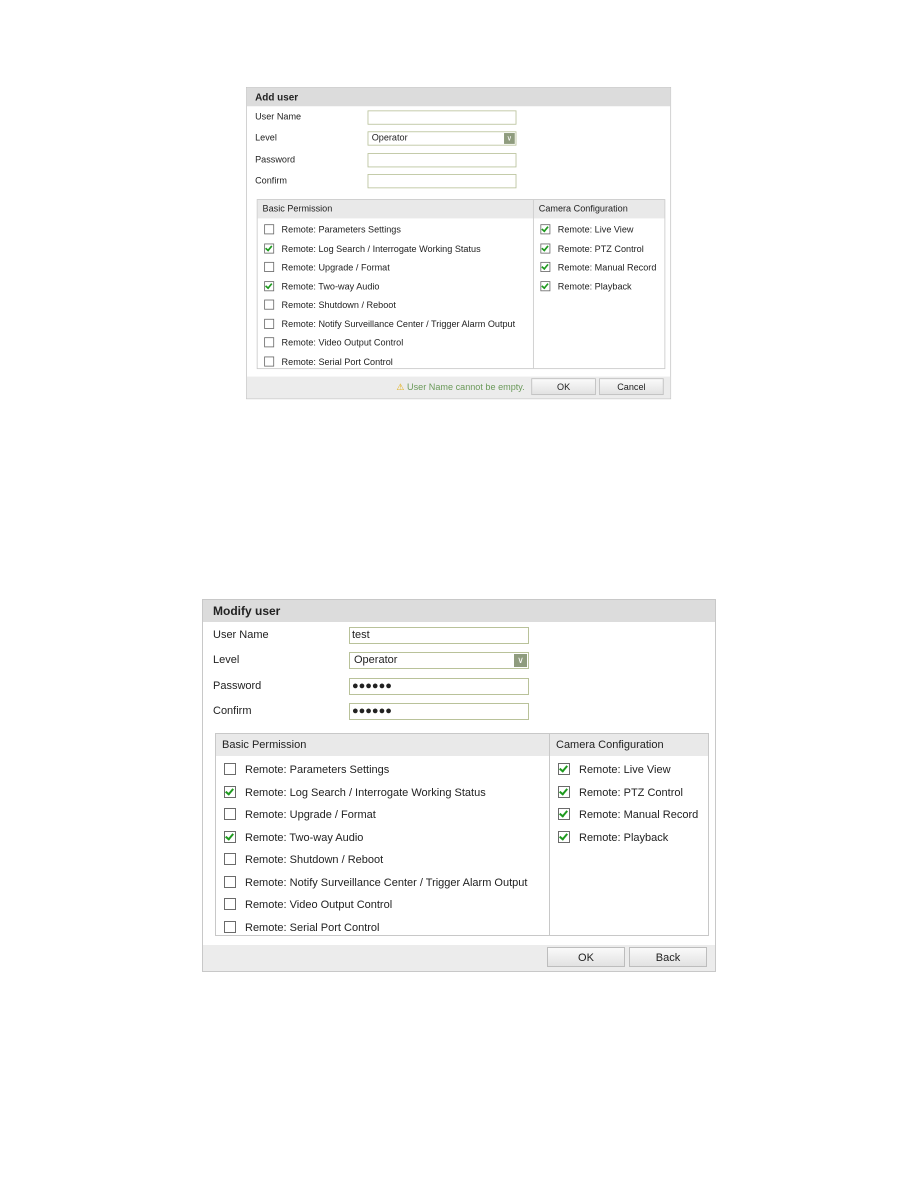  I want to click on back-button: Back, so click(668, 957).